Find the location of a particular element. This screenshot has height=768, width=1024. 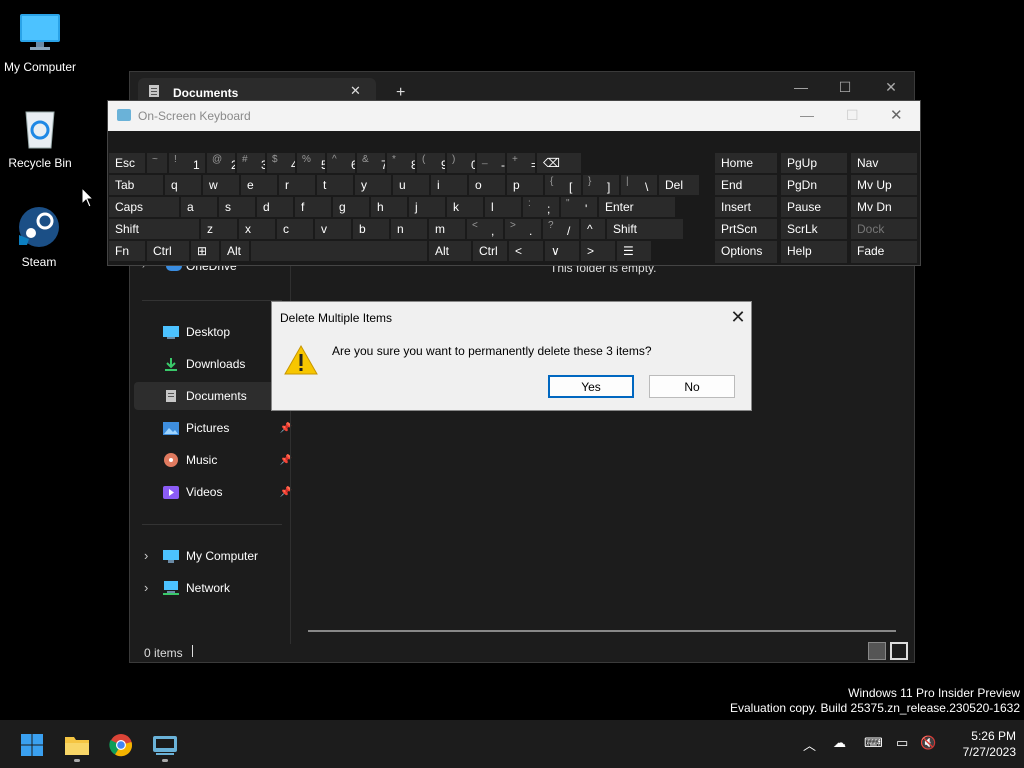

osk-side-key: End is located at coordinates (746, 185).